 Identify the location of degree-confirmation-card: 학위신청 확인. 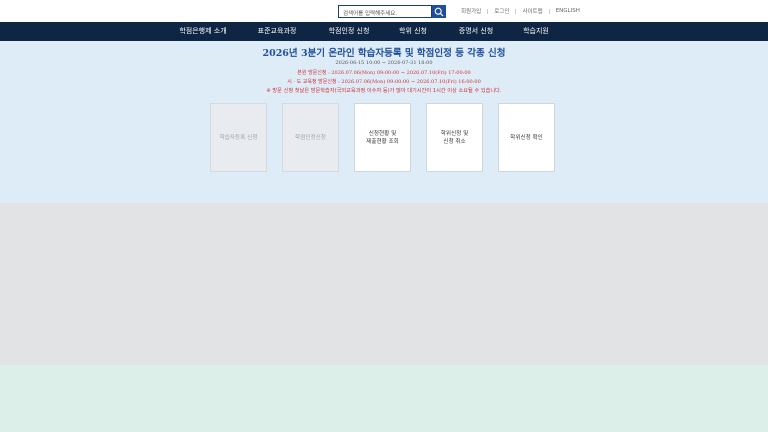
(526, 137).